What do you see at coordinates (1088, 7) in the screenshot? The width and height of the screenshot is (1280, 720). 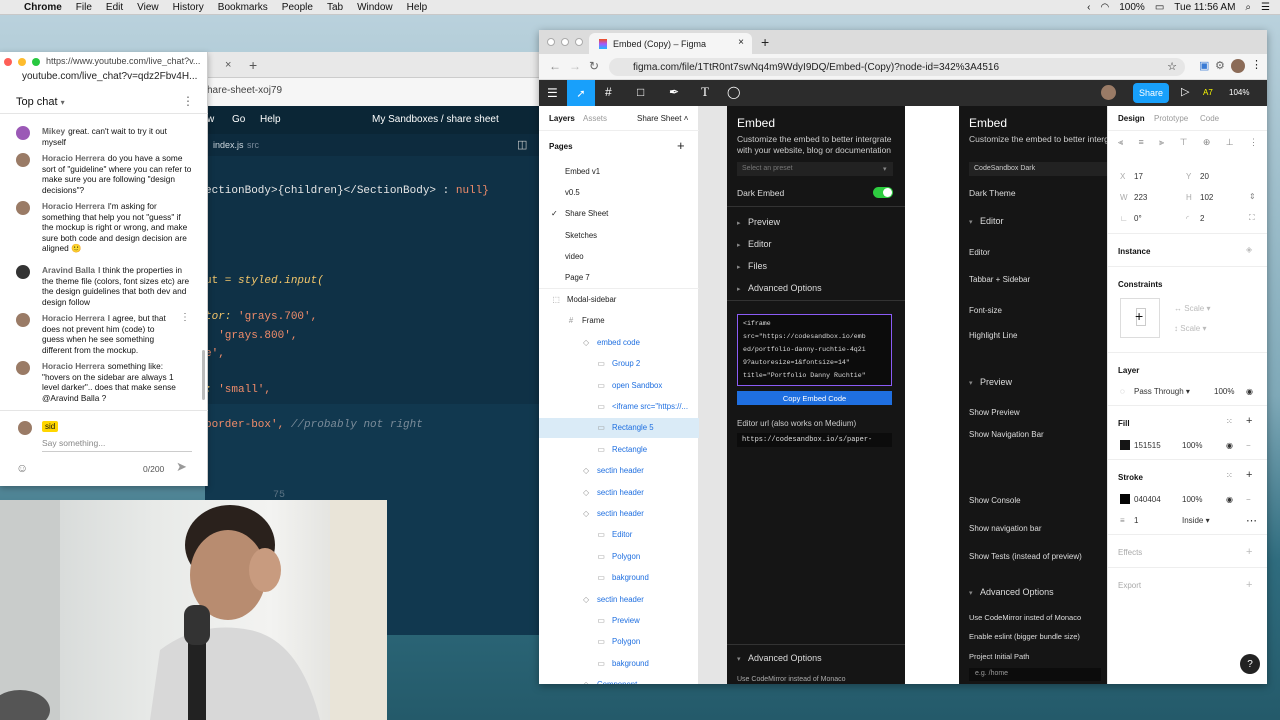 I see `back-icon: ‹` at bounding box center [1088, 7].